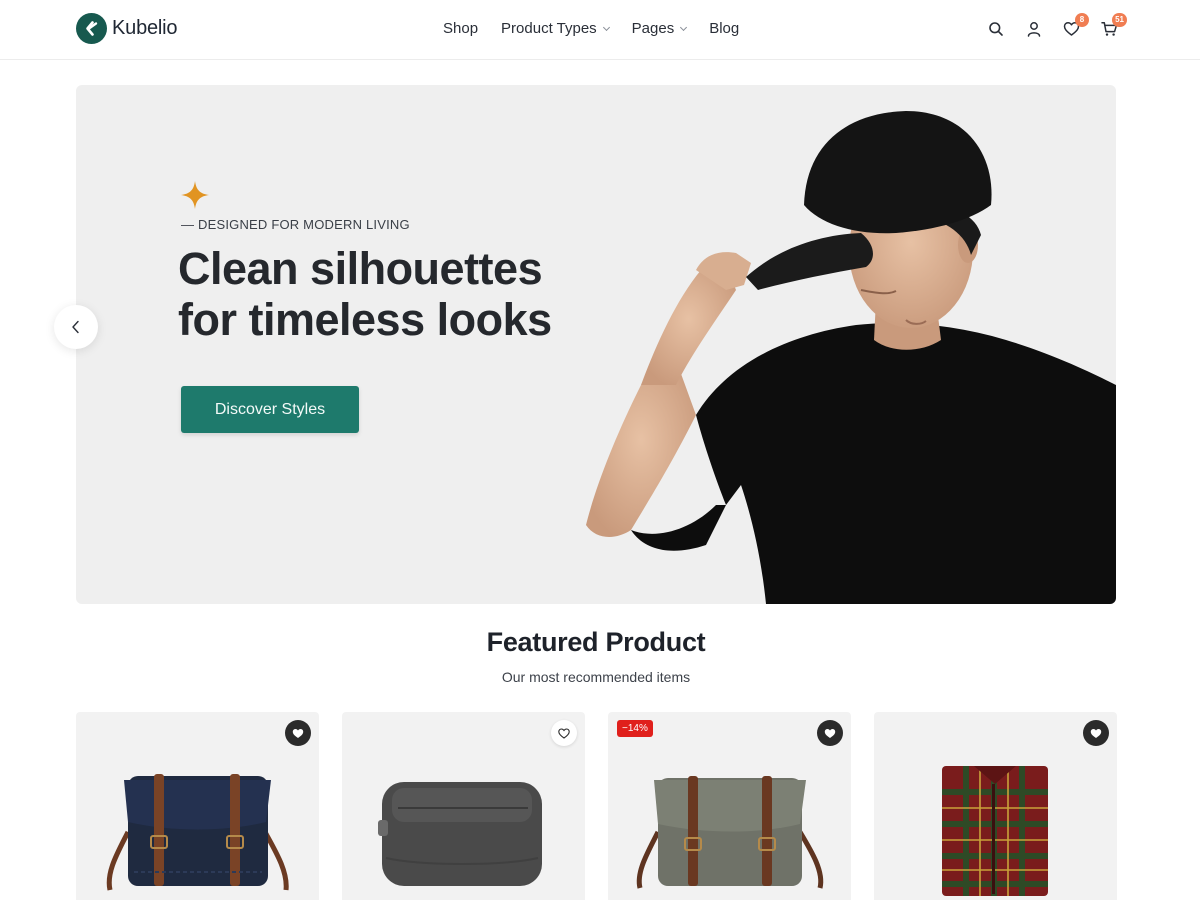 This screenshot has width=1200, height=900. Describe the element at coordinates (365, 319) in the screenshot. I see `hero-title-line-2: for timeless looks` at that location.